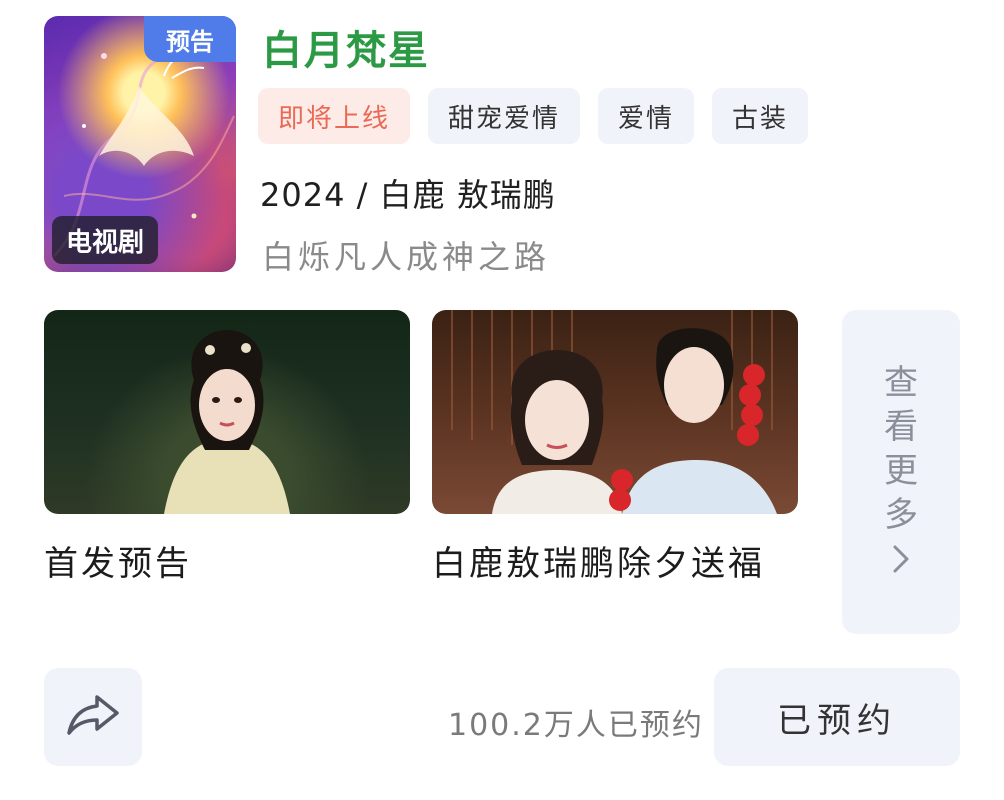  Describe the element at coordinates (576, 725) in the screenshot. I see `reservation-count: 100.2万人已预约` at that location.